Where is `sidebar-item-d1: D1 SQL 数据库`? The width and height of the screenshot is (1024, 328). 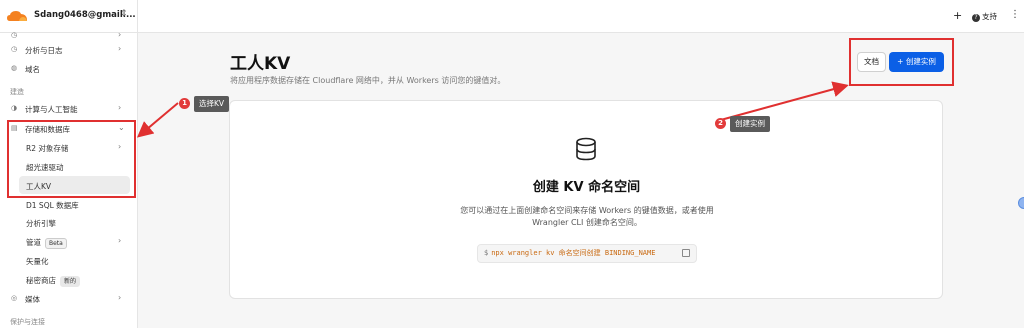
sidebar-item-d1: D1 SQL 数据库 is located at coordinates (68, 204).